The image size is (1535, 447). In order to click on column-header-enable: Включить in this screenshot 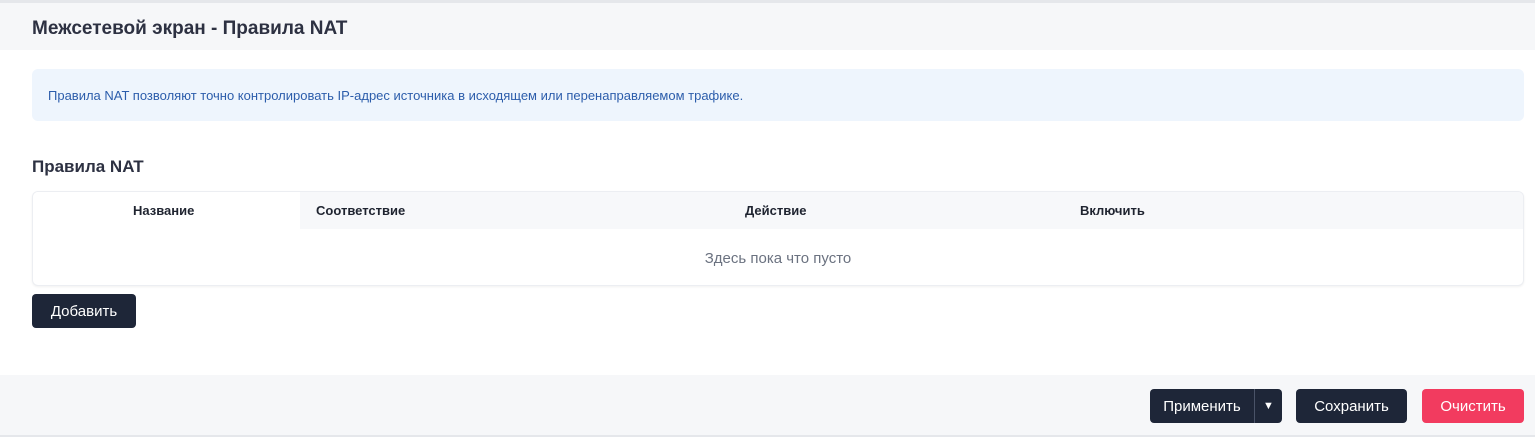, I will do `click(1112, 210)`.